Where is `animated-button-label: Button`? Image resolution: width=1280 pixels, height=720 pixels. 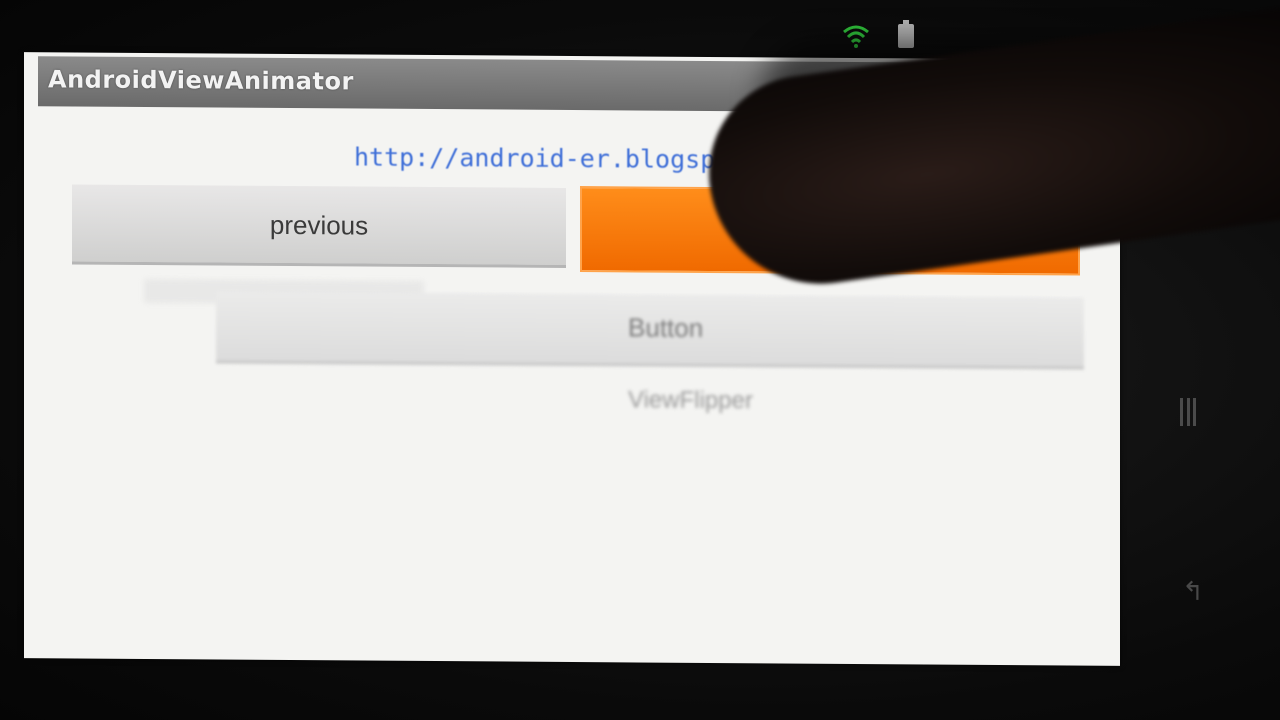 animated-button-label: Button is located at coordinates (666, 327).